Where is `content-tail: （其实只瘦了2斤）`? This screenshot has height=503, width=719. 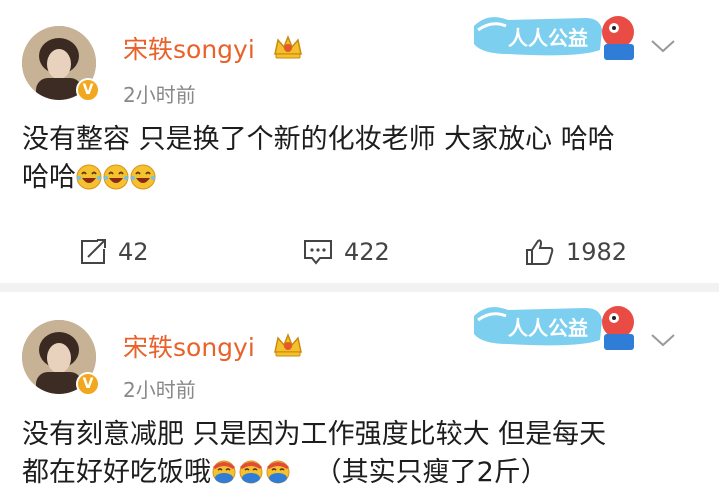
content-tail: （其实只瘦了2斤） is located at coordinates (431, 472).